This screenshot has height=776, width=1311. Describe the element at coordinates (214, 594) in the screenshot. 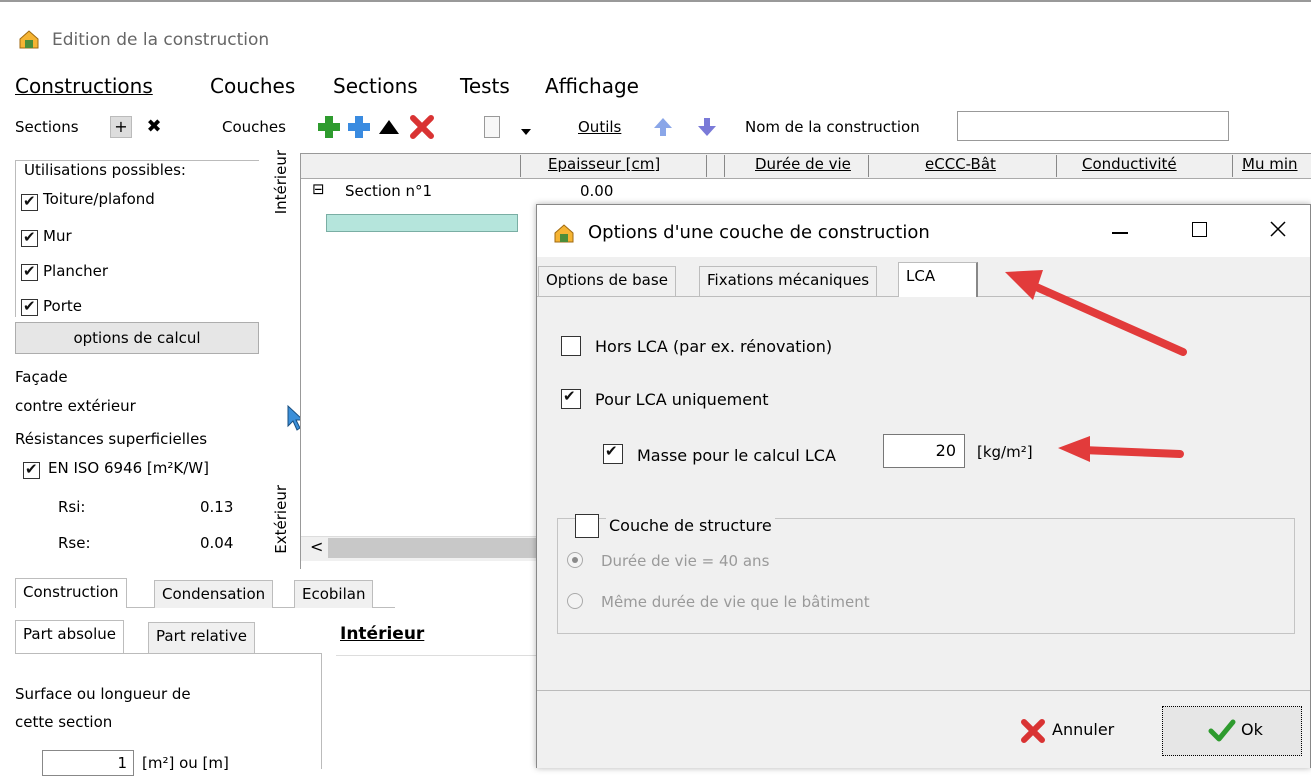

I see `tab-condensation: Condensation` at that location.